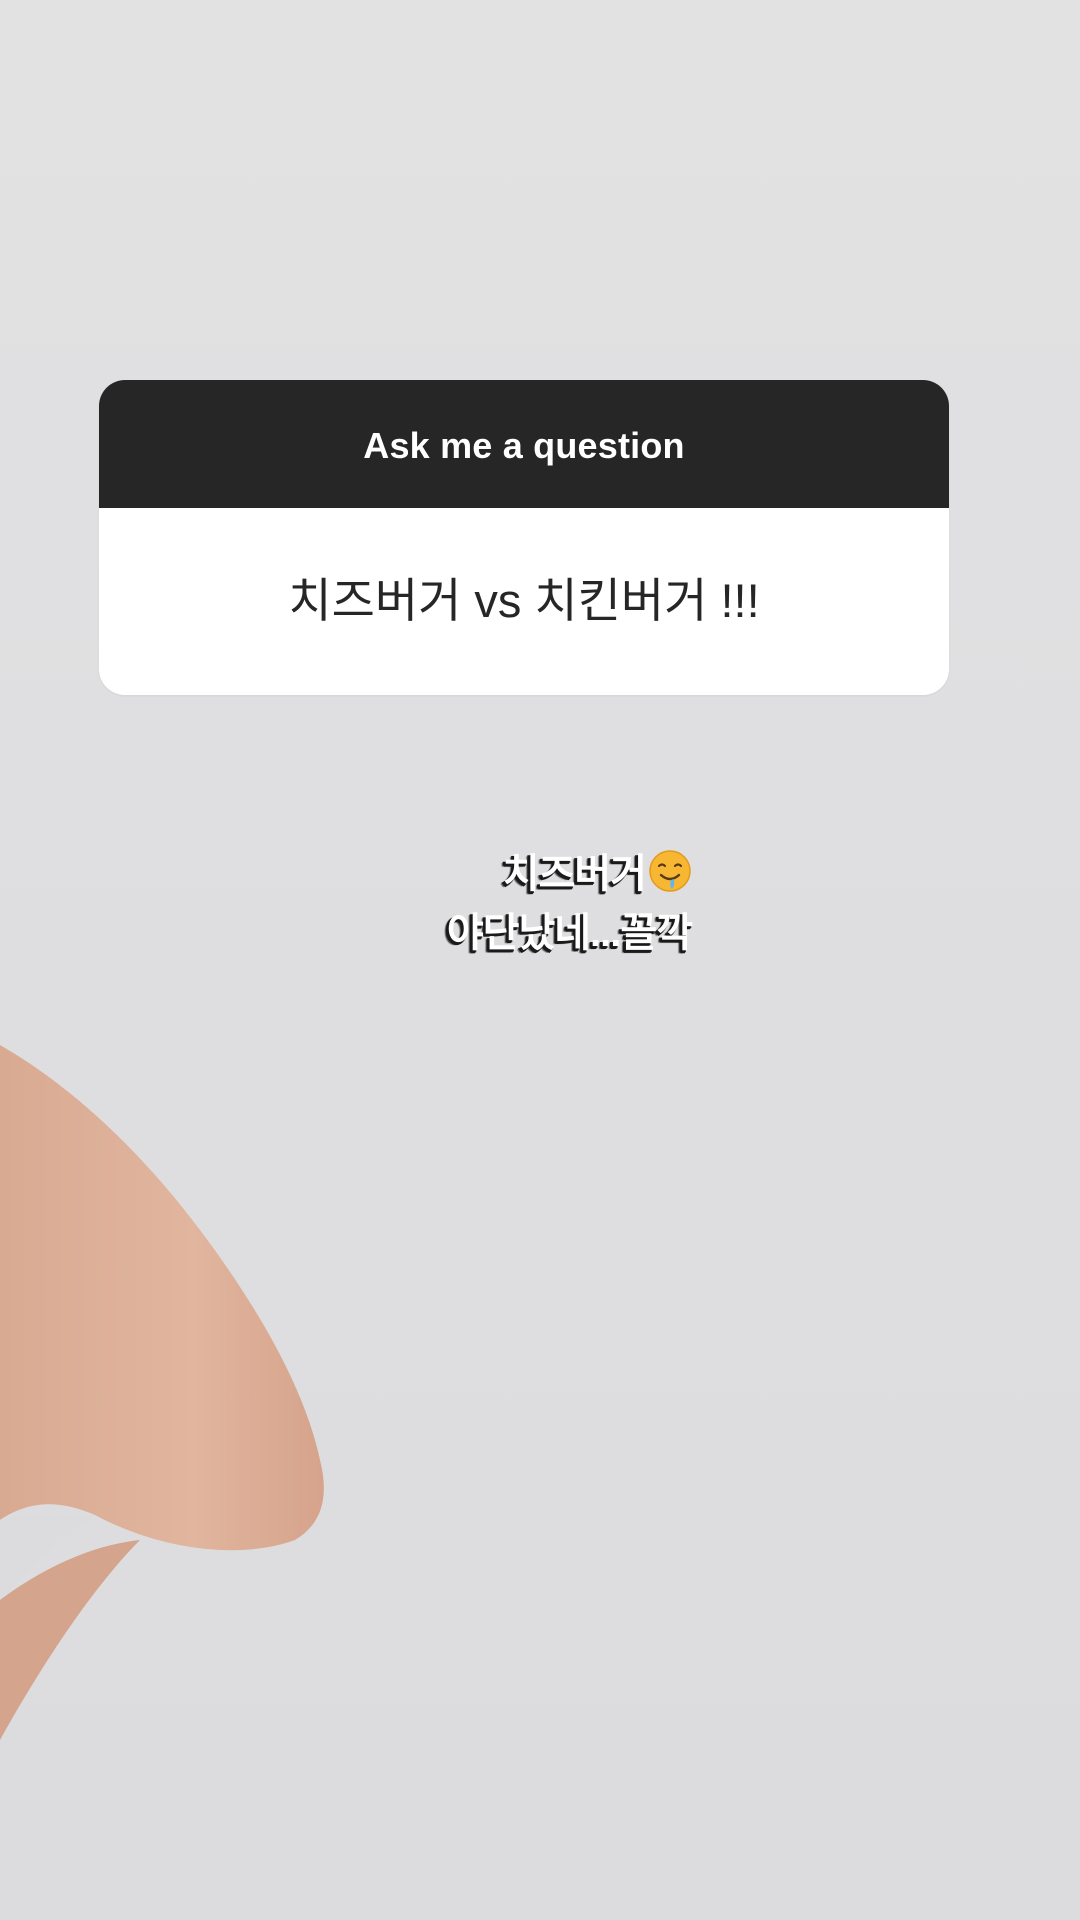  I want to click on reply-line-2: 야단났네...꼴깍, so click(569, 933).